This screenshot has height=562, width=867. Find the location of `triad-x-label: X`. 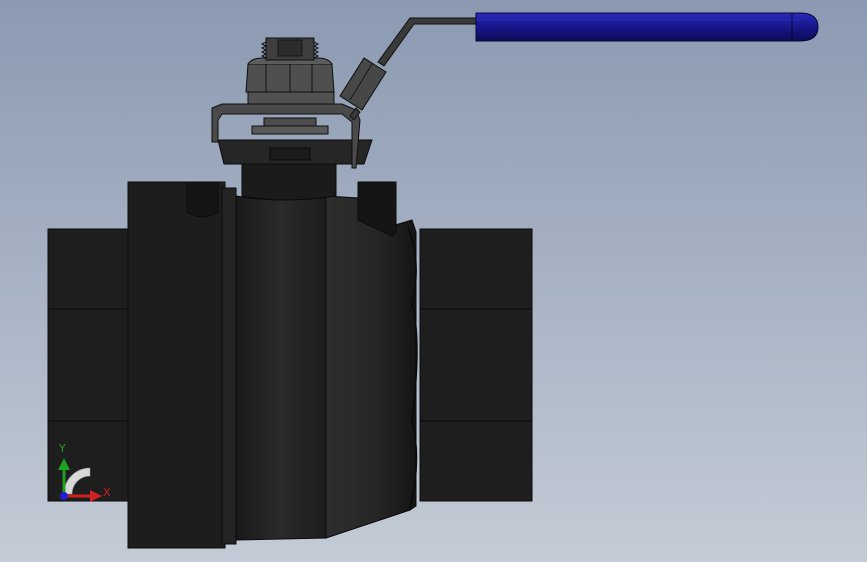

triad-x-label: X is located at coordinates (107, 492).